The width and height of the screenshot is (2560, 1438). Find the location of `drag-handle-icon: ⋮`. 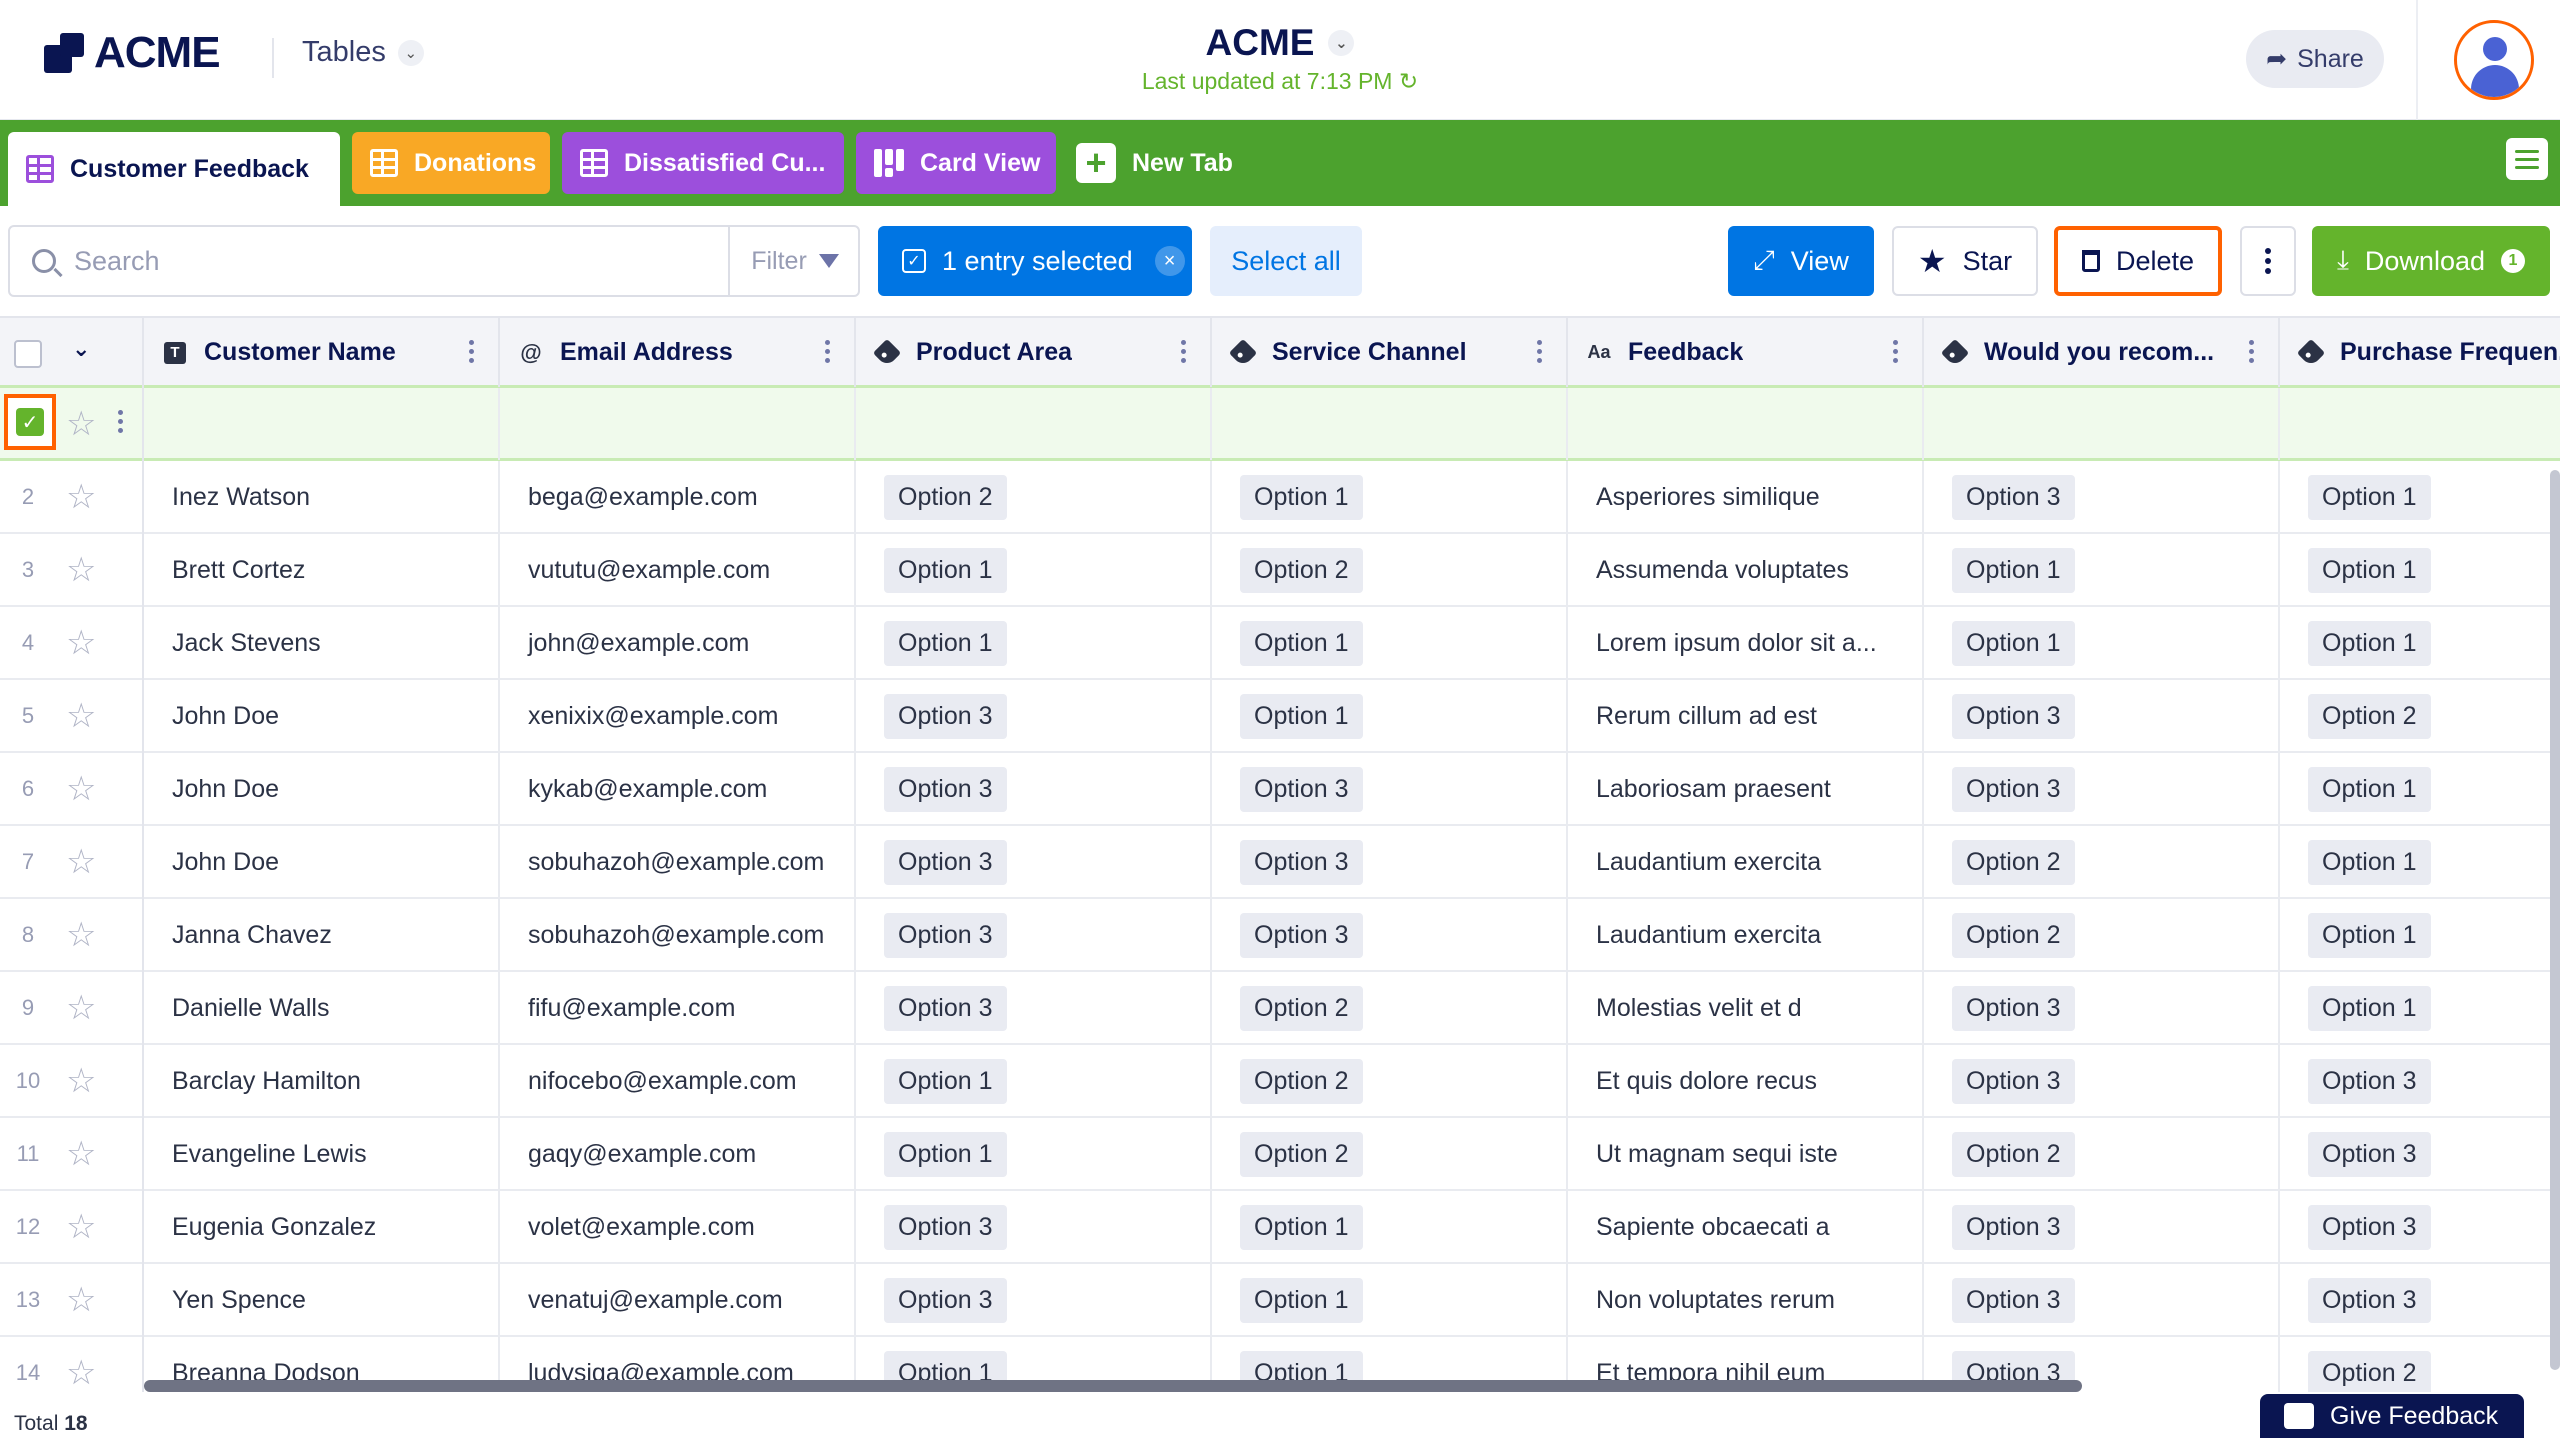

drag-handle-icon: ⋮ is located at coordinates (336, 169).